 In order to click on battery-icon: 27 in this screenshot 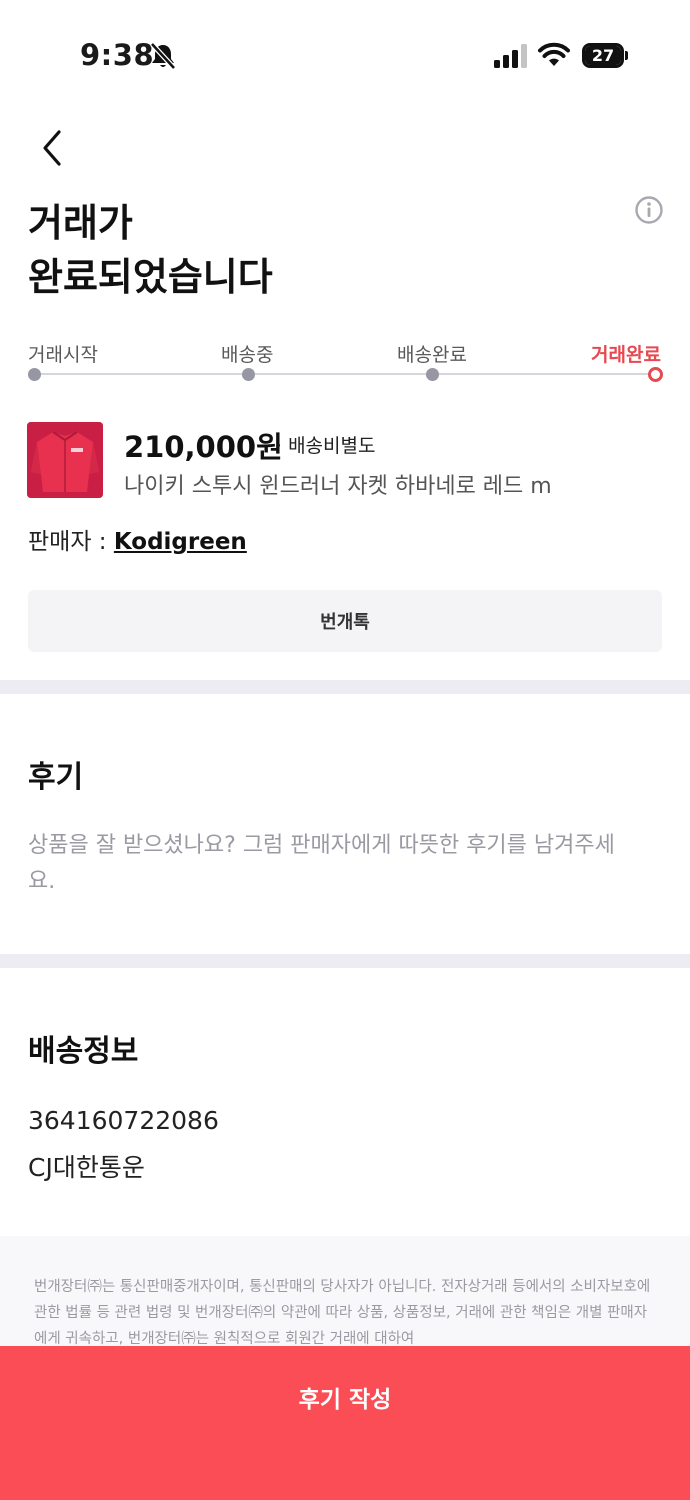, I will do `click(605, 55)`.